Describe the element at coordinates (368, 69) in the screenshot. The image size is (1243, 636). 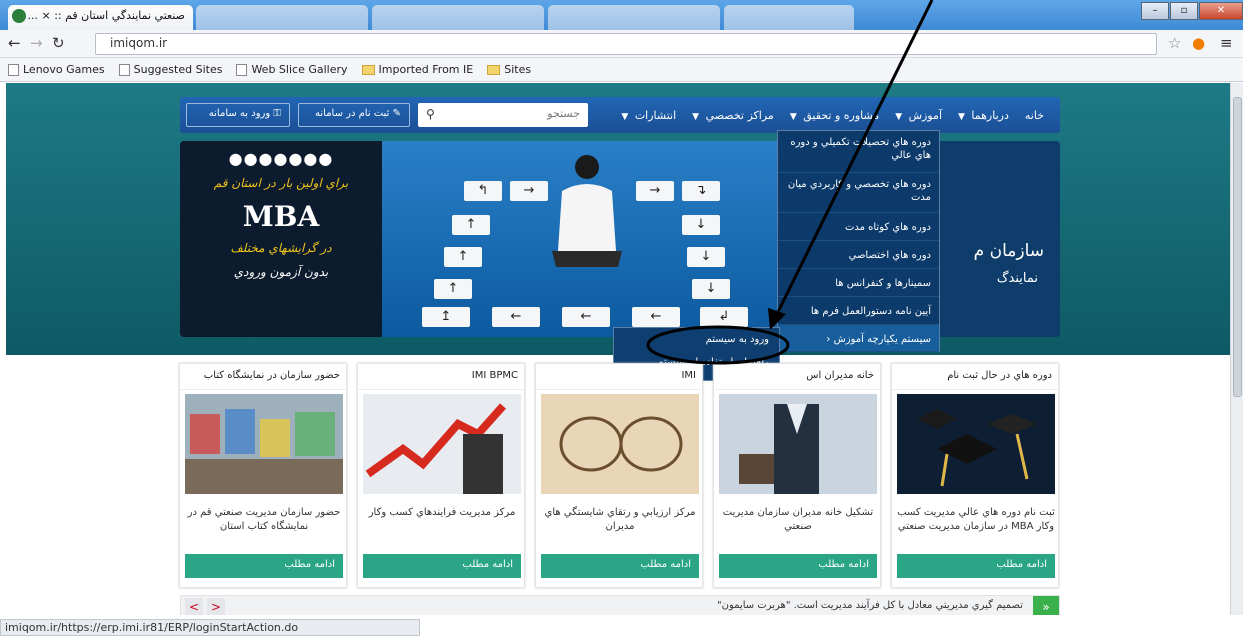
I see `folder-icon` at that location.